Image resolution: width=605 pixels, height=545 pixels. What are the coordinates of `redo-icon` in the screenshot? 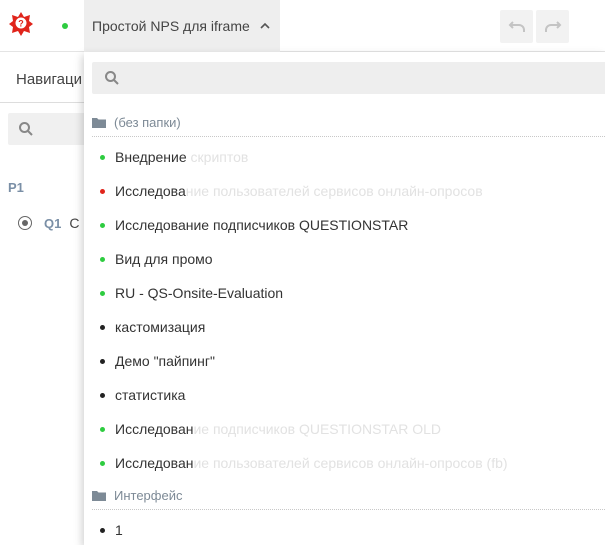 It's located at (552, 26).